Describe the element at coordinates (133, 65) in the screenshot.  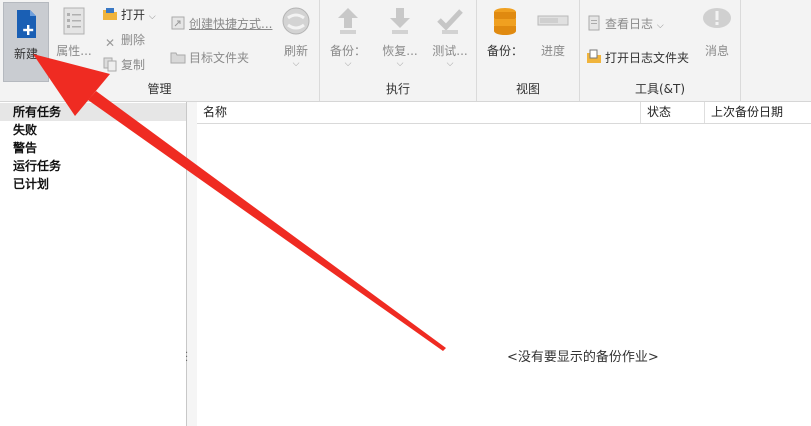
I see `copy-button-label: 复制` at that location.